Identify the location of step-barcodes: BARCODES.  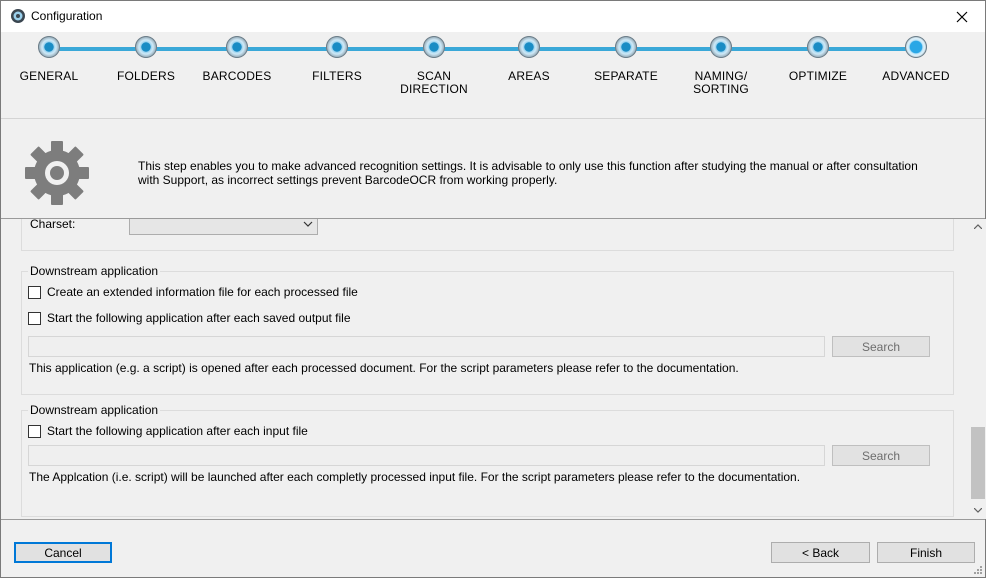
(237, 59).